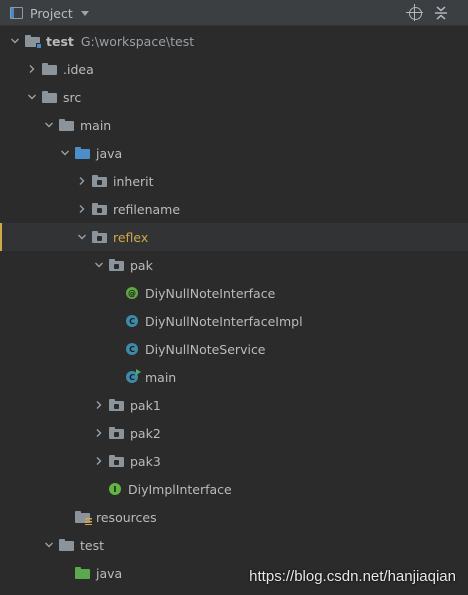 The height and width of the screenshot is (595, 468). What do you see at coordinates (33, 42) in the screenshot?
I see `project-folder-icon` at bounding box center [33, 42].